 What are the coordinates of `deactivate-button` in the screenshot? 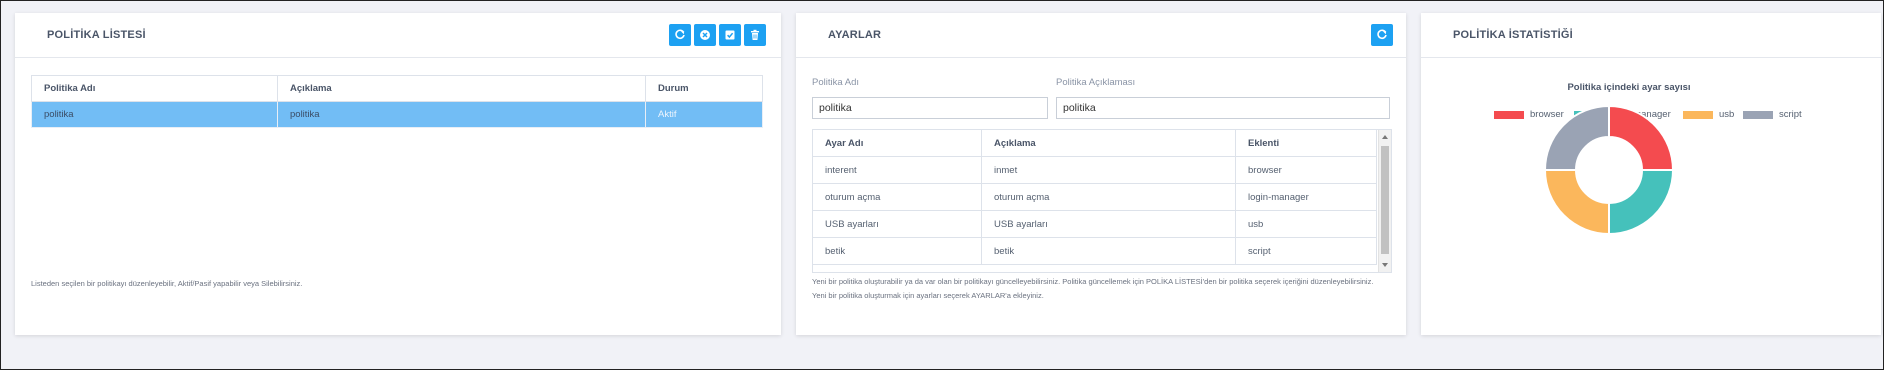 It's located at (705, 35).